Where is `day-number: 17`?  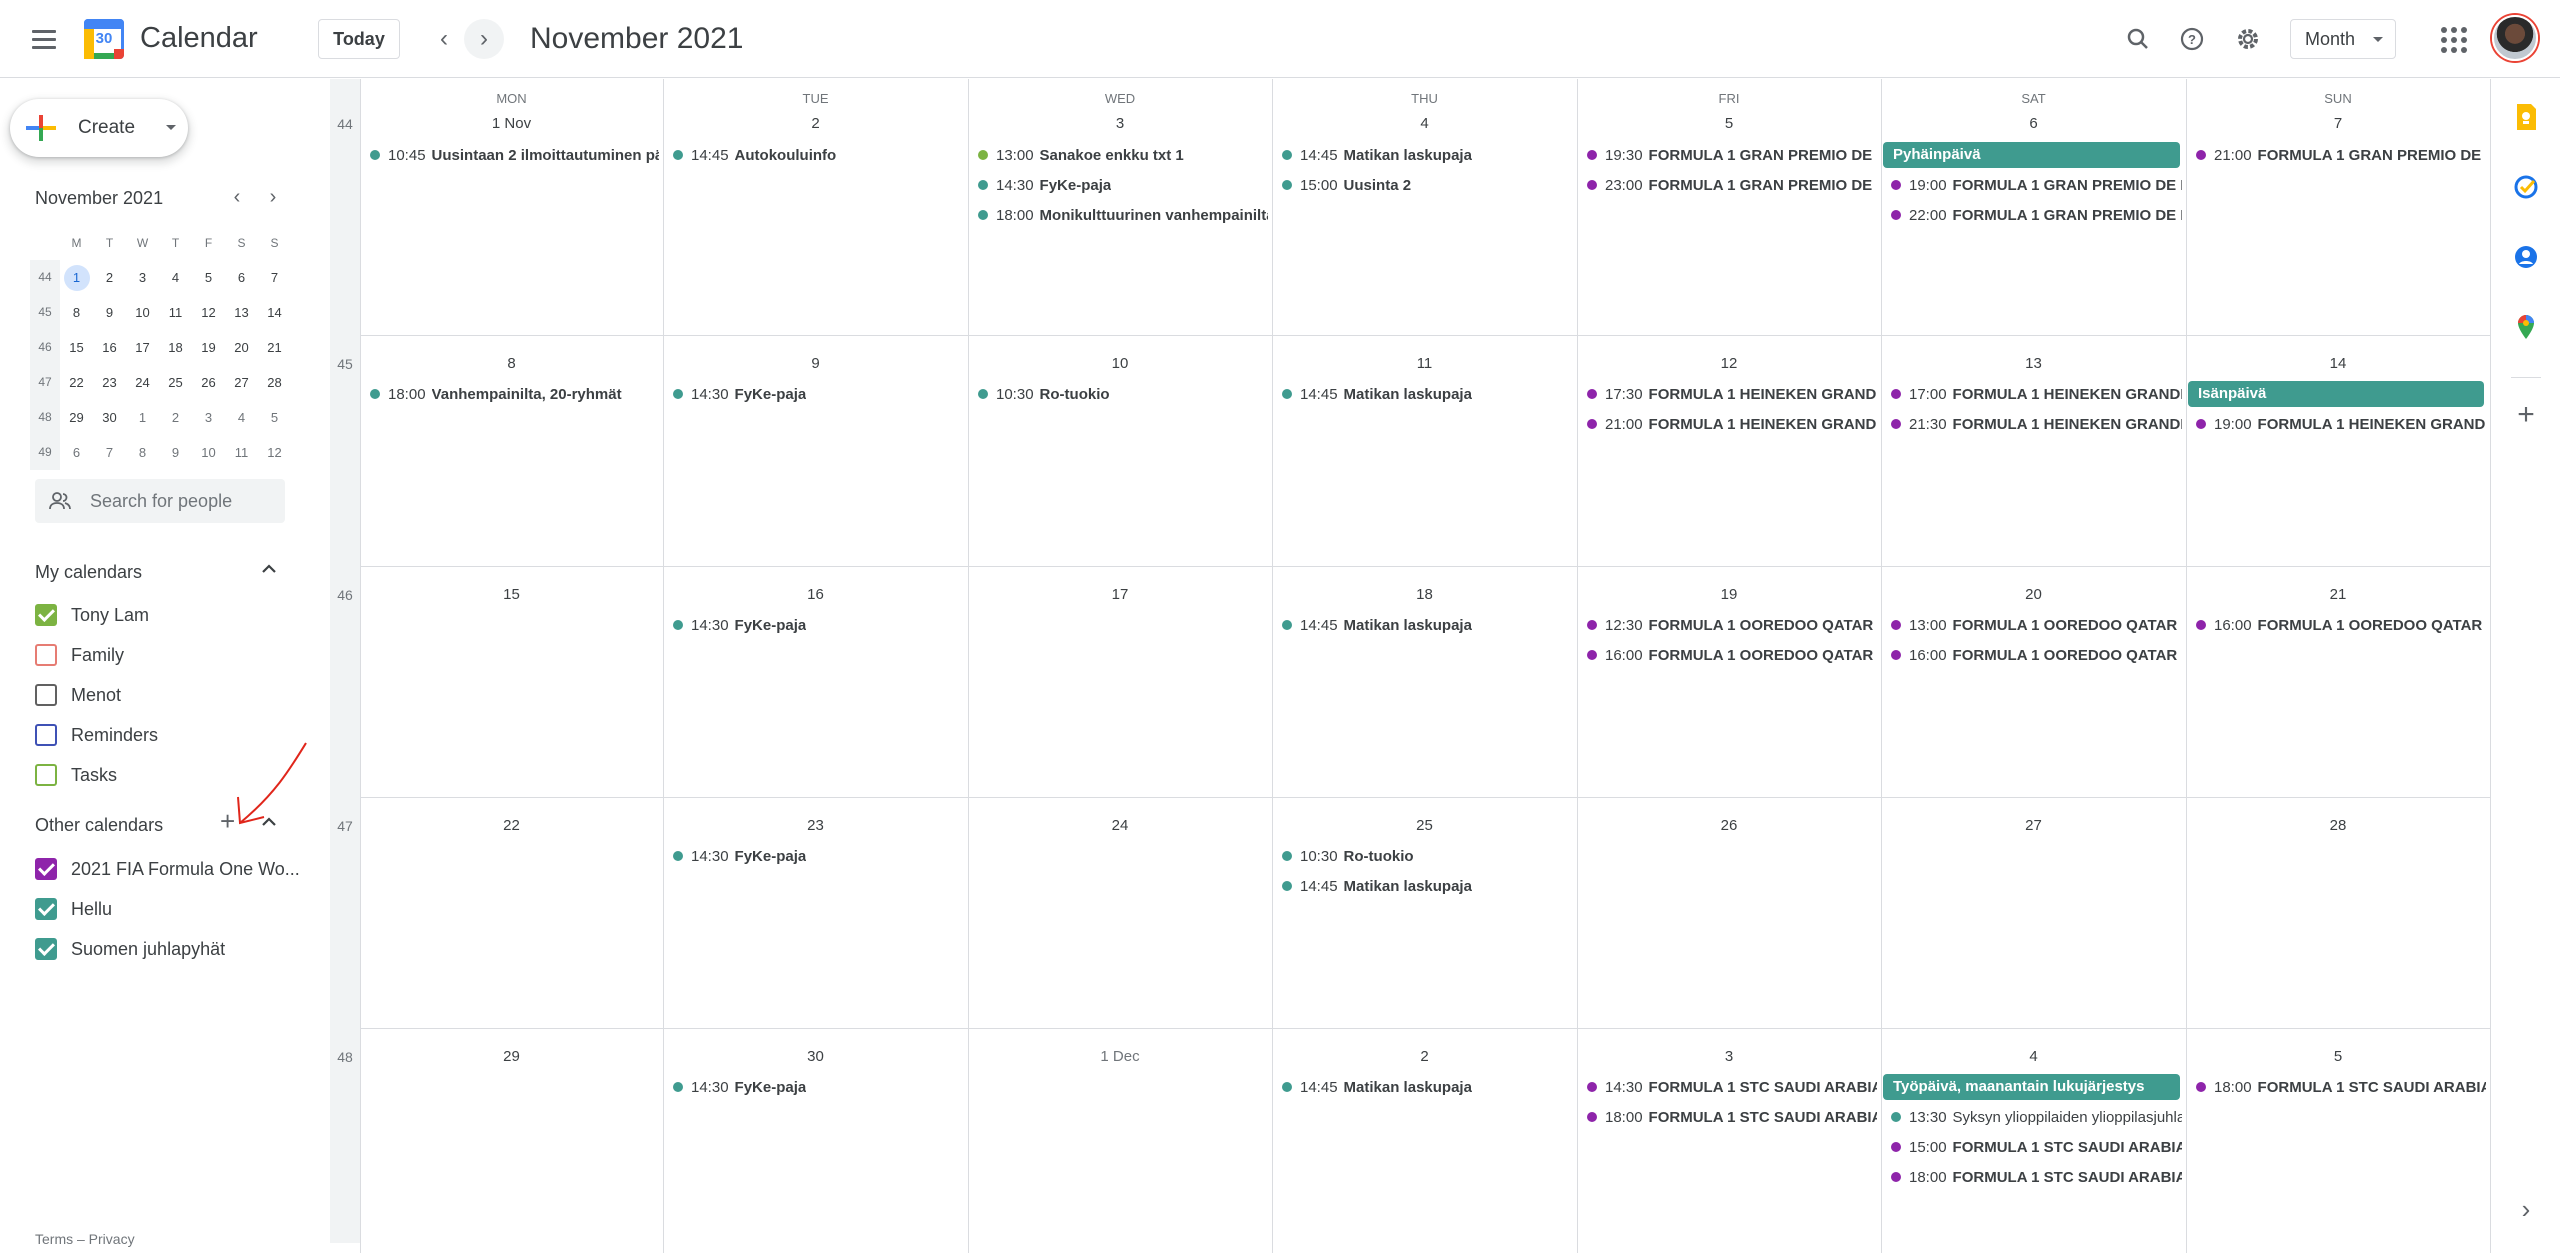
day-number: 17 is located at coordinates (1120, 594).